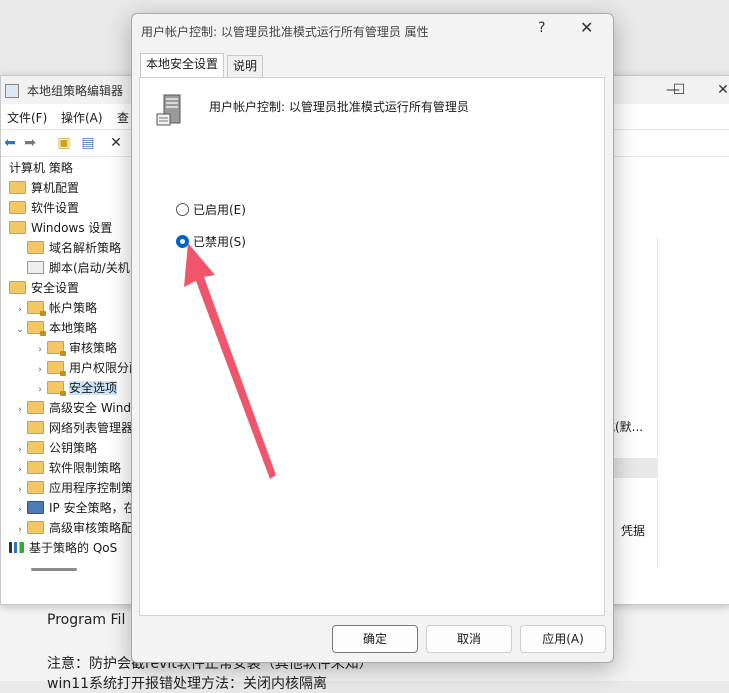 The image size is (729, 693). What do you see at coordinates (187, 684) in the screenshot?
I see `article-line-4: win11系统打开报错处理方法：关闭内核隔离` at bounding box center [187, 684].